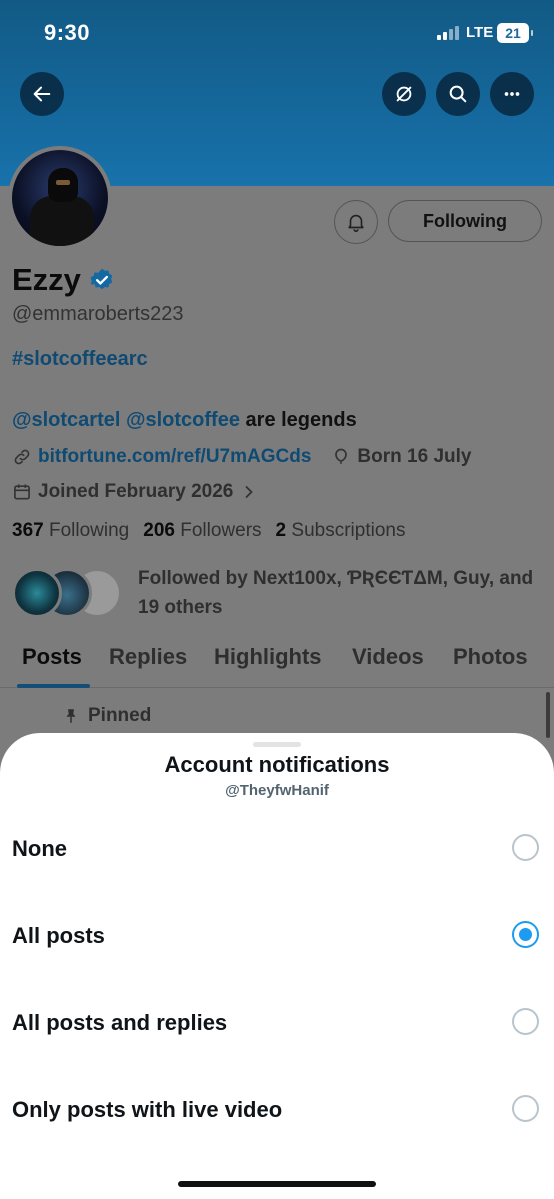 This screenshot has width=554, height=1199. I want to click on bell-icon, so click(356, 223).